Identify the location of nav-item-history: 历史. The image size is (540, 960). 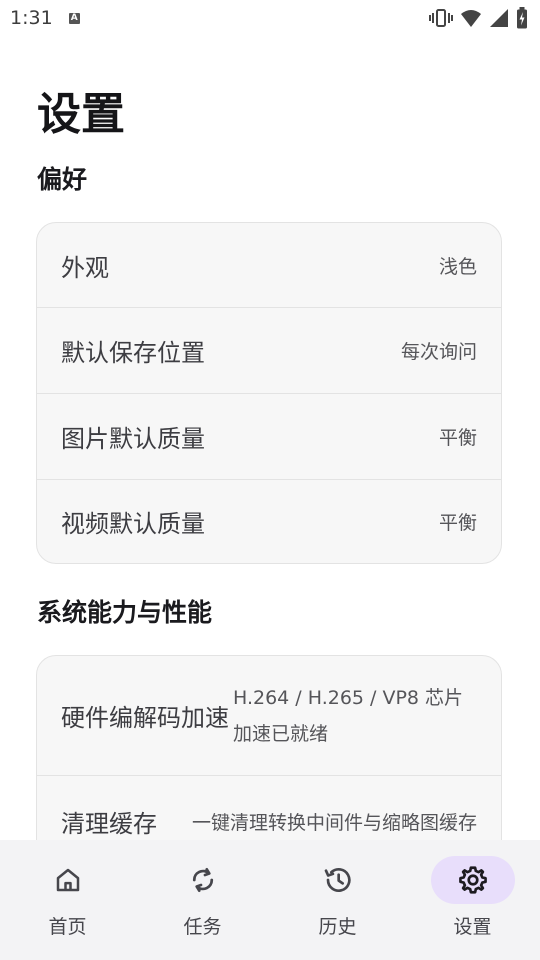
(338, 889).